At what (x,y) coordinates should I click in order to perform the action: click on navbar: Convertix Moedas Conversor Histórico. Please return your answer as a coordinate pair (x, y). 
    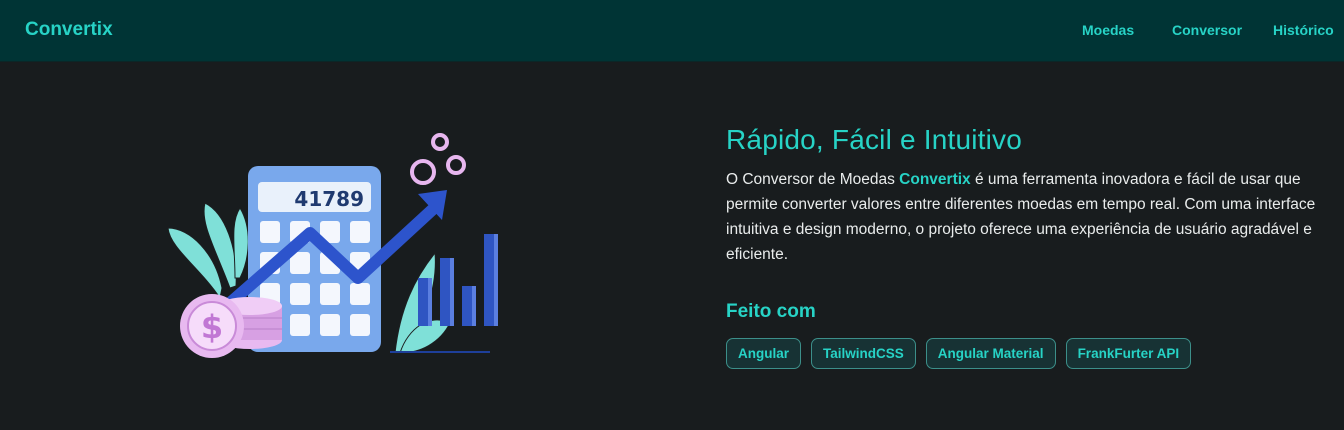
    Looking at the image, I should click on (672, 31).